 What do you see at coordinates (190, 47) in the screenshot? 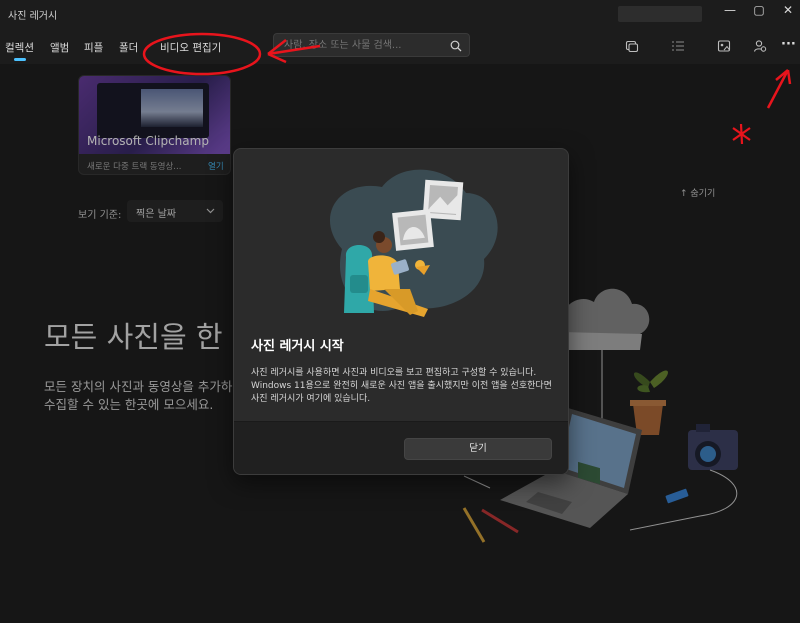
I see `tab-video-editor: 비디오 편집기` at bounding box center [190, 47].